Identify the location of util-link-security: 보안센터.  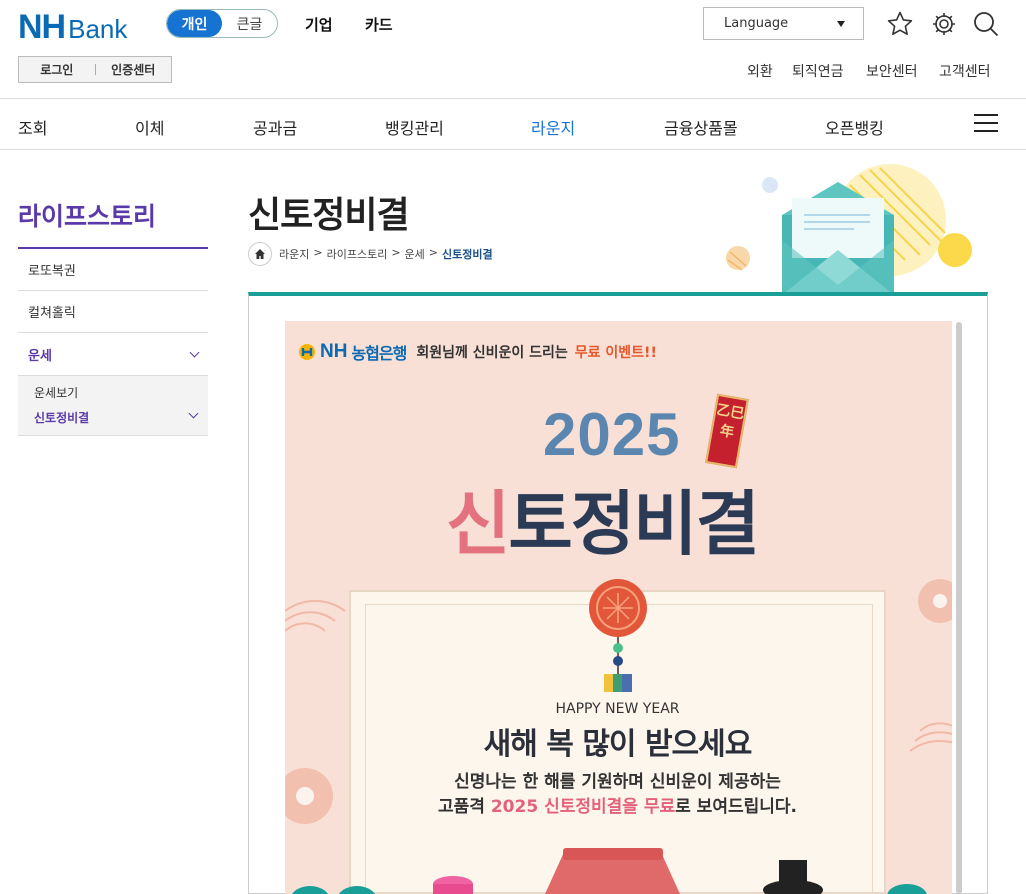
(892, 71).